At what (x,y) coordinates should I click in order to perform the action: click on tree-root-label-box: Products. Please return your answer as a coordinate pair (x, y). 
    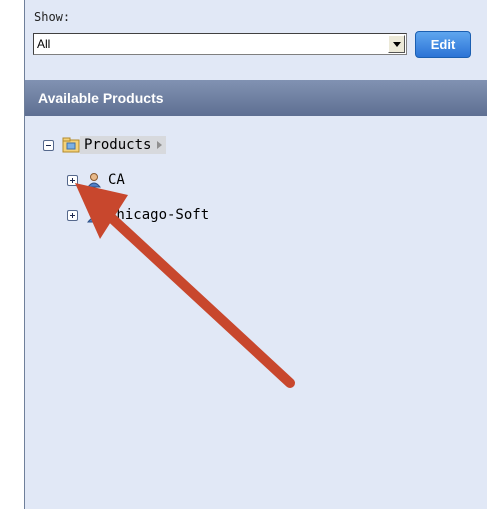
    Looking at the image, I should click on (123, 145).